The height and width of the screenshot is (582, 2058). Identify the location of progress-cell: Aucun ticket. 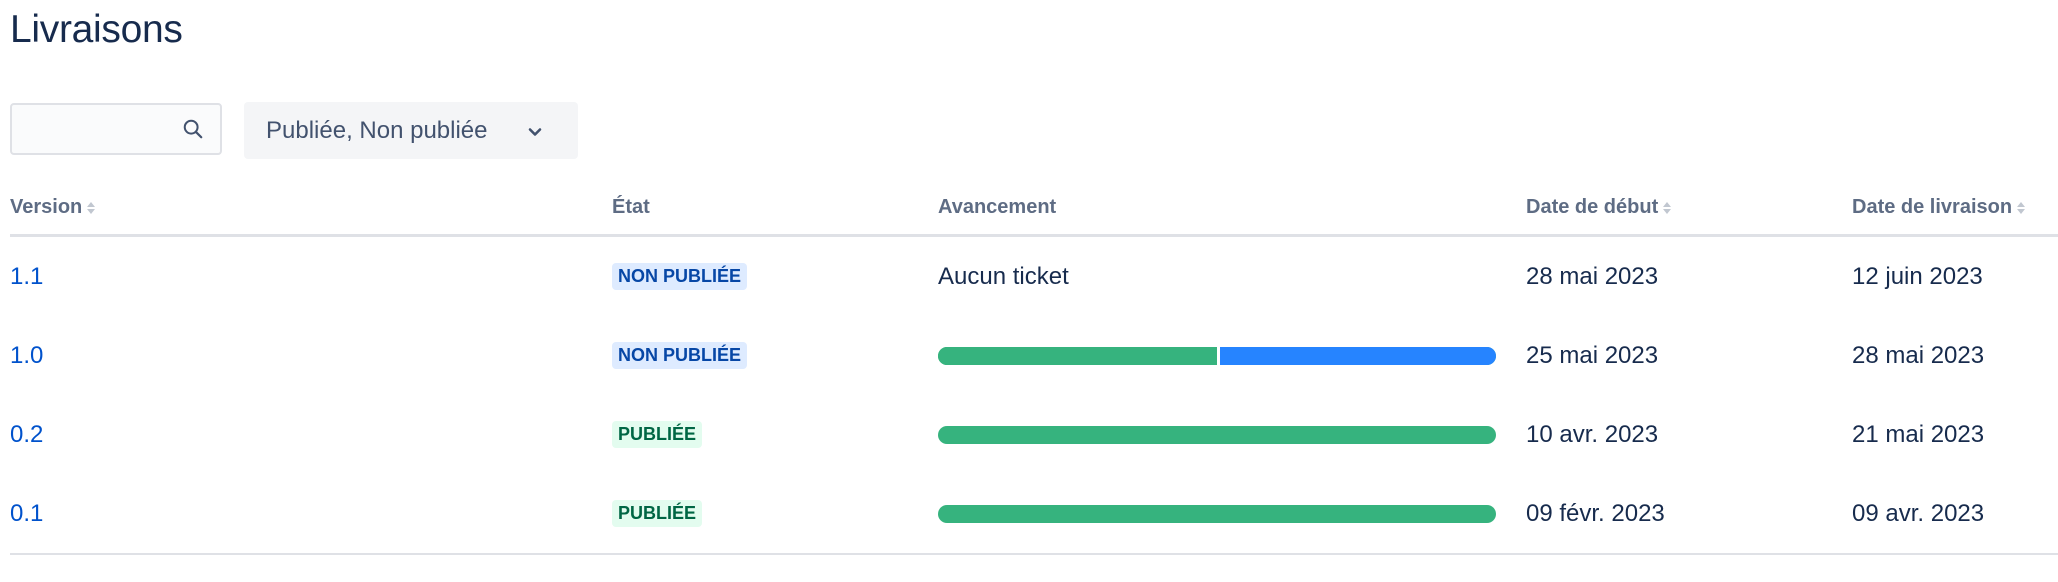
(1003, 276).